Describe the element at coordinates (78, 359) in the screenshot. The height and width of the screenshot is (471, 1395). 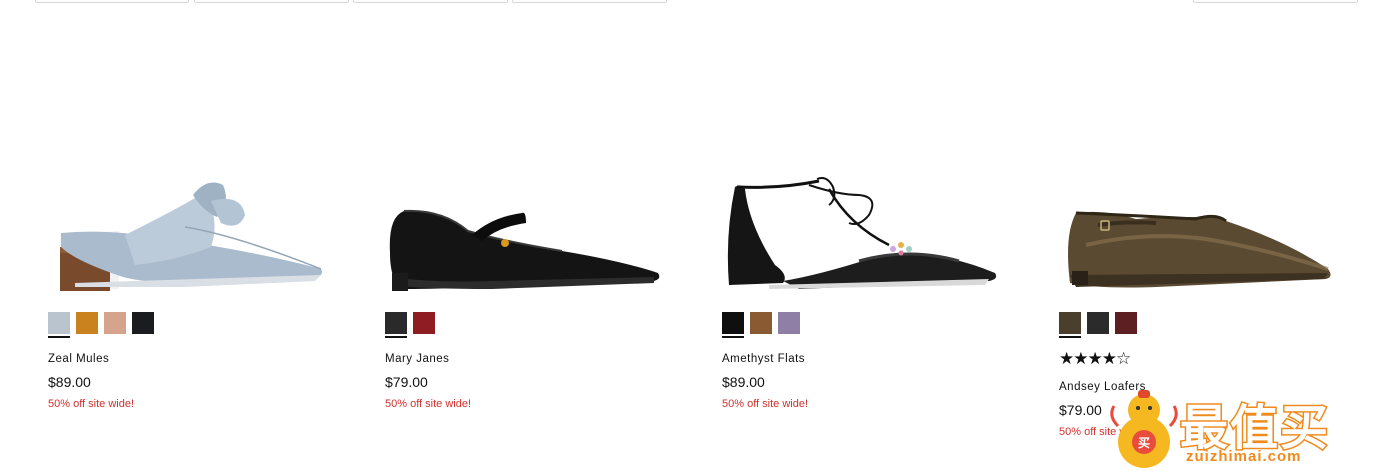
I see `product-name: Zeal Mules` at that location.